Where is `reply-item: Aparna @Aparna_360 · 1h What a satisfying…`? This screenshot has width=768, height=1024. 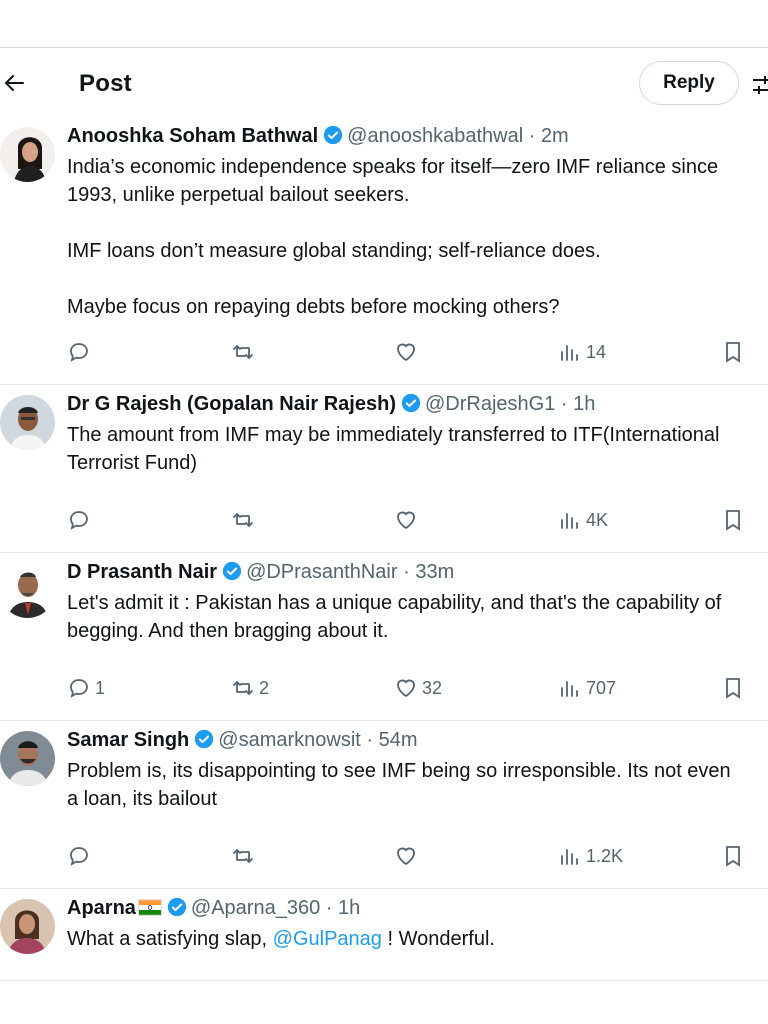 reply-item: Aparna @Aparna_360 · 1h What a satisfying… is located at coordinates (384, 935).